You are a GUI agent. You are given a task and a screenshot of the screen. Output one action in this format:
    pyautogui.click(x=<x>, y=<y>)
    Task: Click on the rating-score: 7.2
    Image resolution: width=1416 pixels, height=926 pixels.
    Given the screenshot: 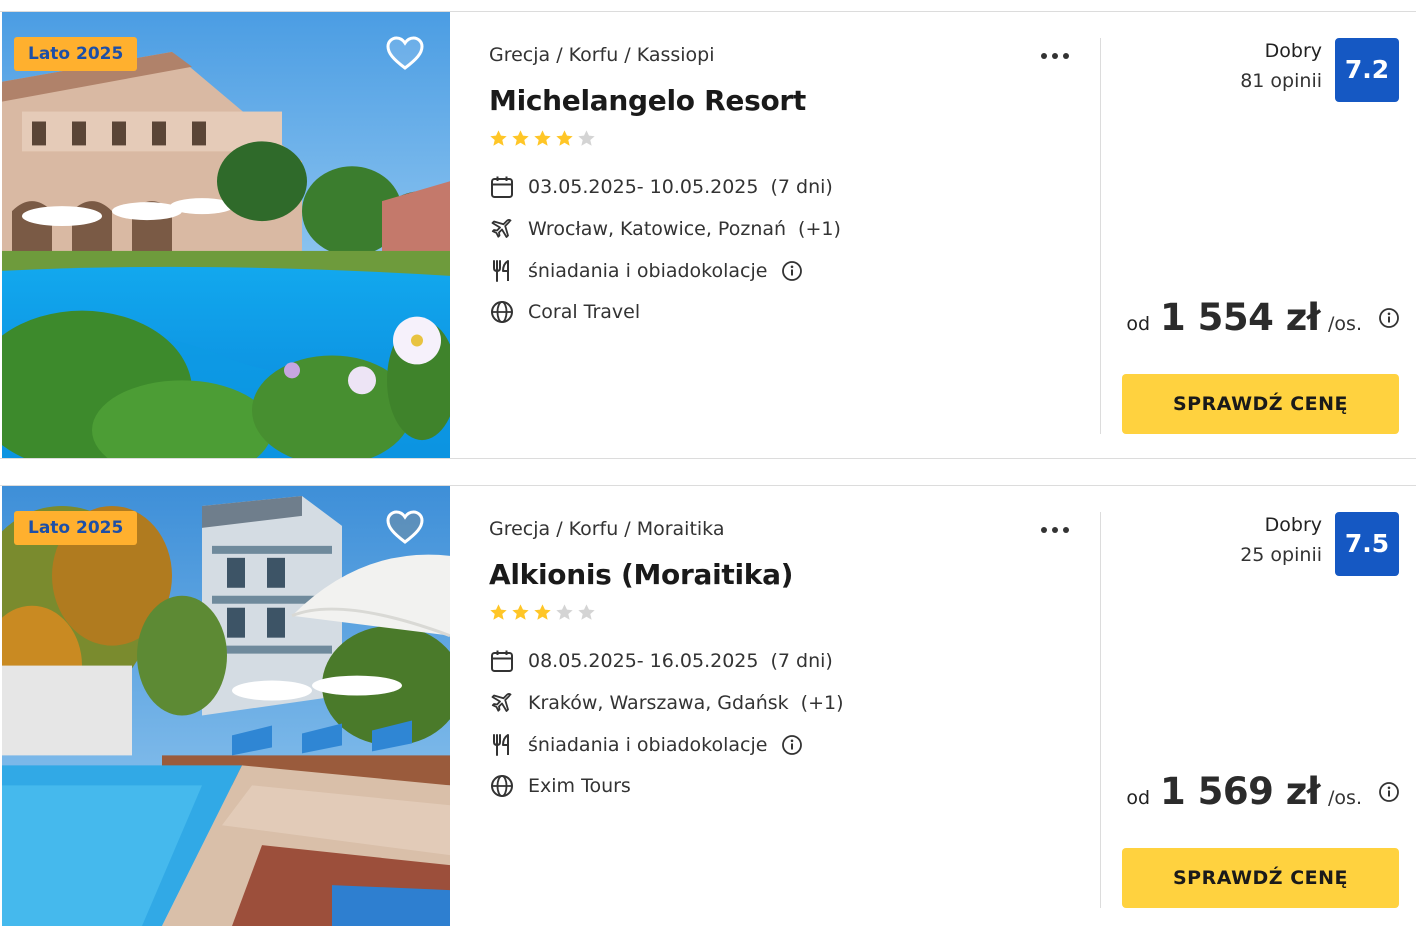 What is the action you would take?
    pyautogui.click(x=1367, y=70)
    